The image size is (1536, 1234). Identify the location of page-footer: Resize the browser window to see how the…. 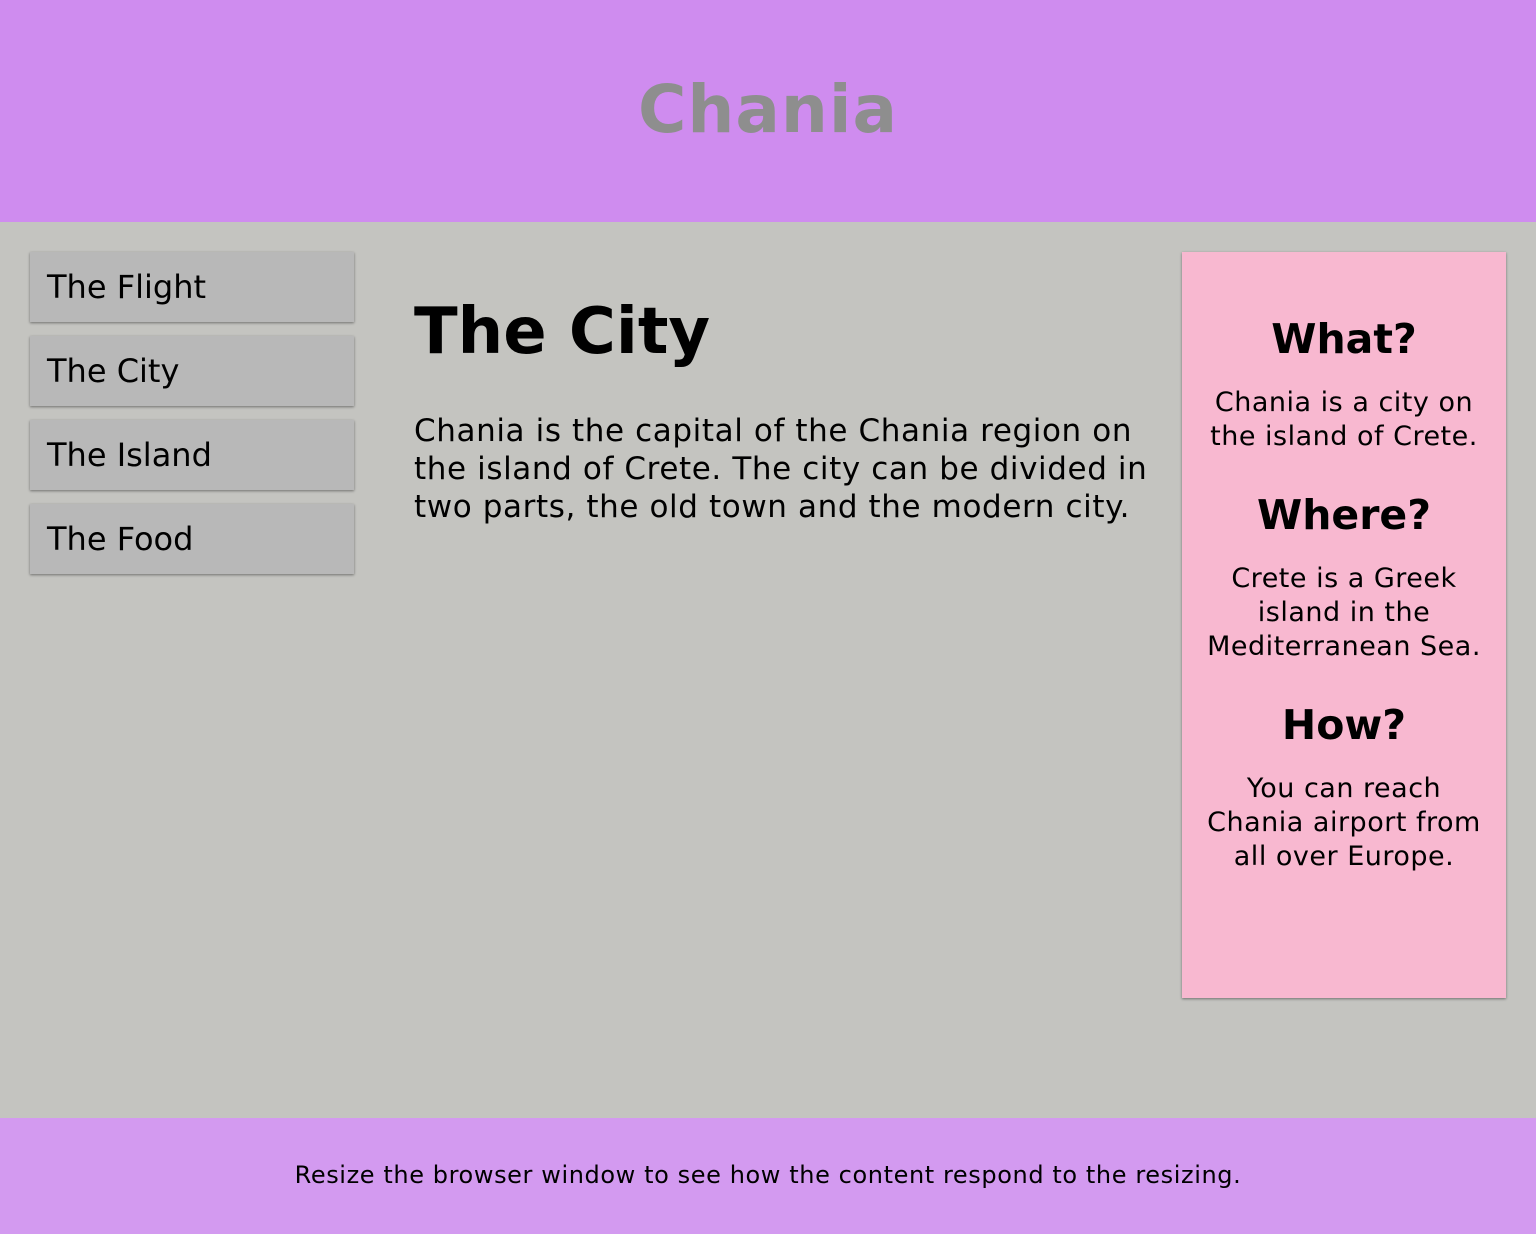
(768, 1176).